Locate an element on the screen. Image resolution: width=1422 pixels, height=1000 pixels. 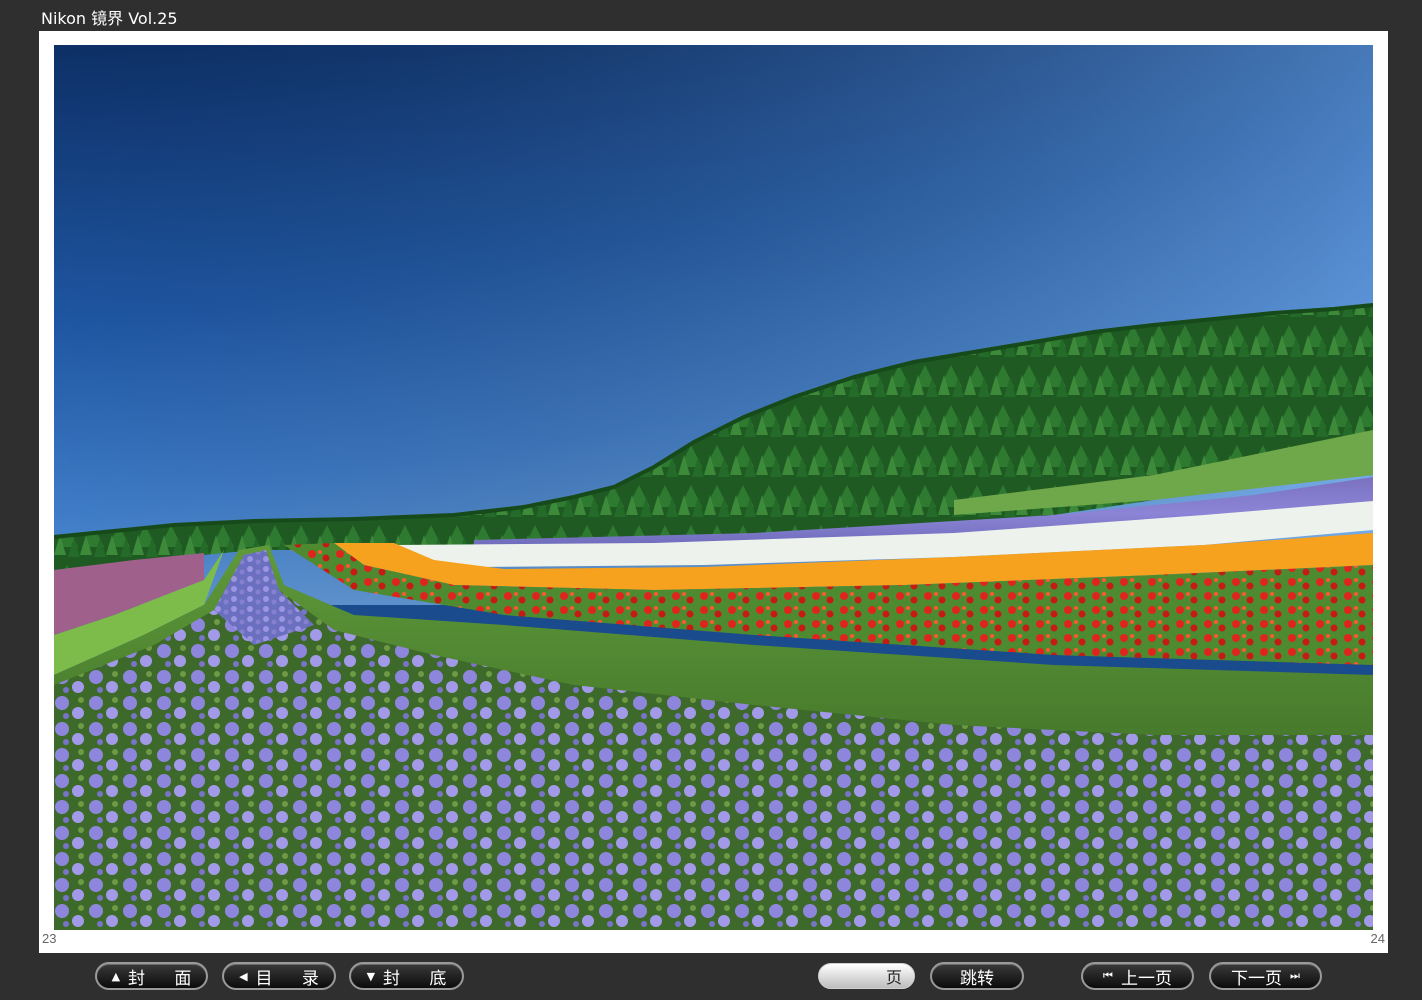
navigation-toolbar: ▲ 封 面 ◀ 目 录 ▼ 封 底 页 跳转 ⏮ 上一页 下一页 ⏭ is located at coordinates (711, 978).